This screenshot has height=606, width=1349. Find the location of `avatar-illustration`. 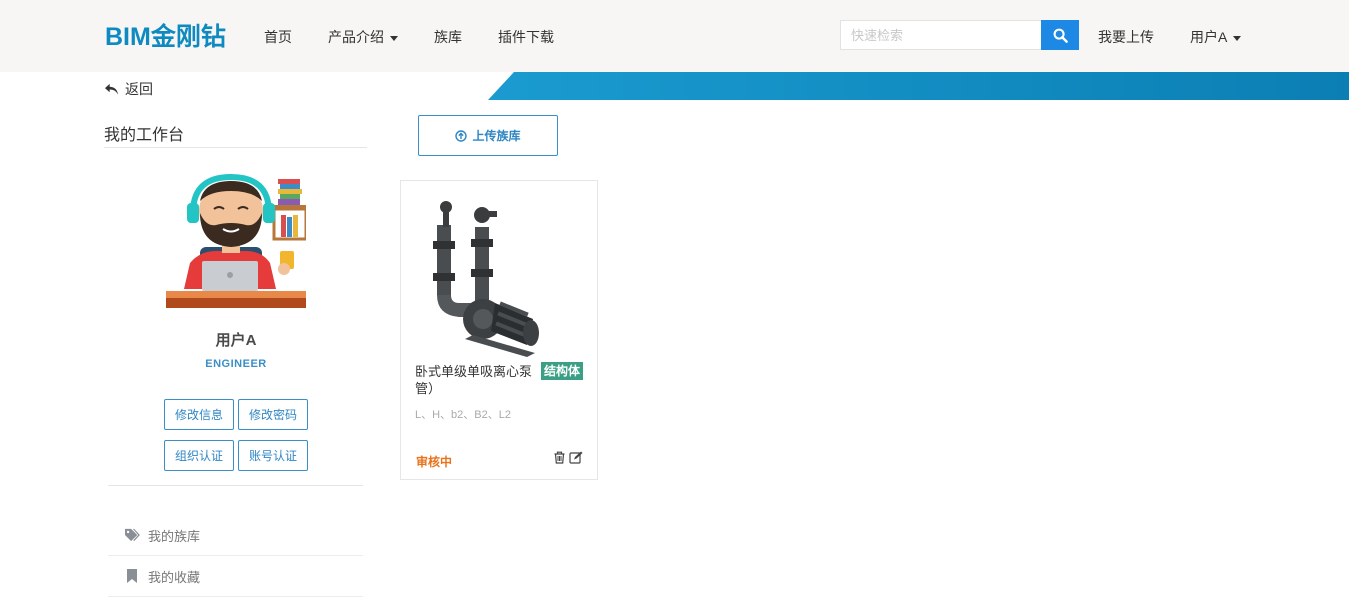

avatar-illustration is located at coordinates (237, 240).